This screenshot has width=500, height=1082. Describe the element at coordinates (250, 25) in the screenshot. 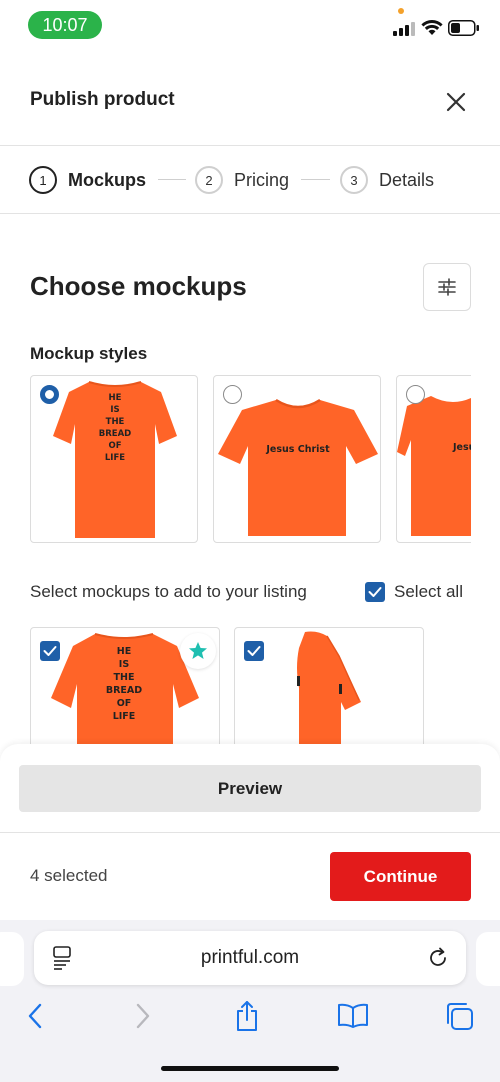

I see `status-bar: 10:07` at that location.